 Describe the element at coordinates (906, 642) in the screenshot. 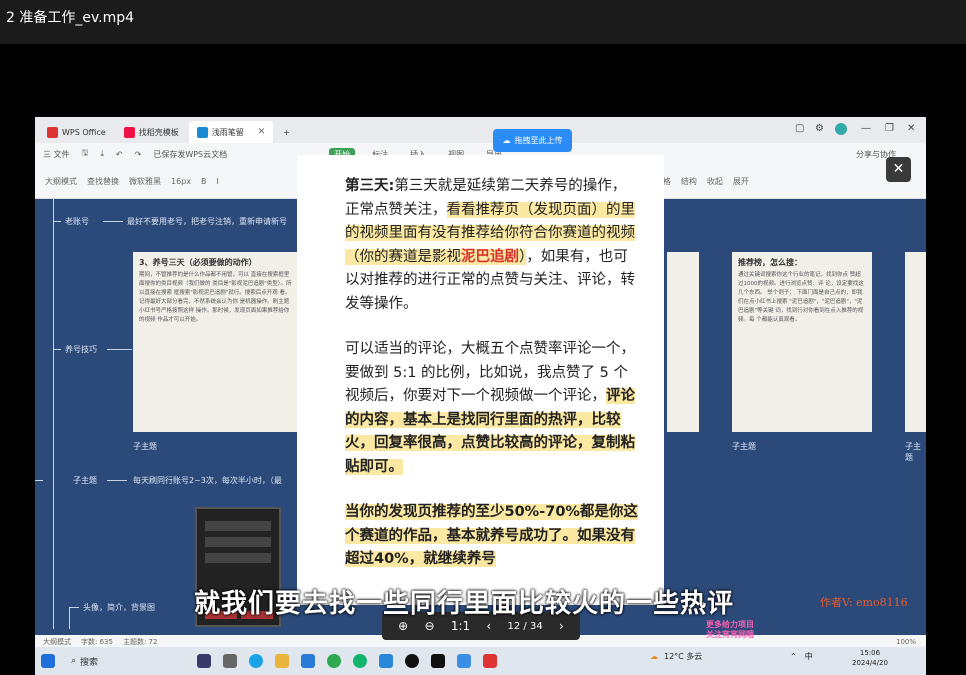

I see `zoom-level: 100%` at that location.